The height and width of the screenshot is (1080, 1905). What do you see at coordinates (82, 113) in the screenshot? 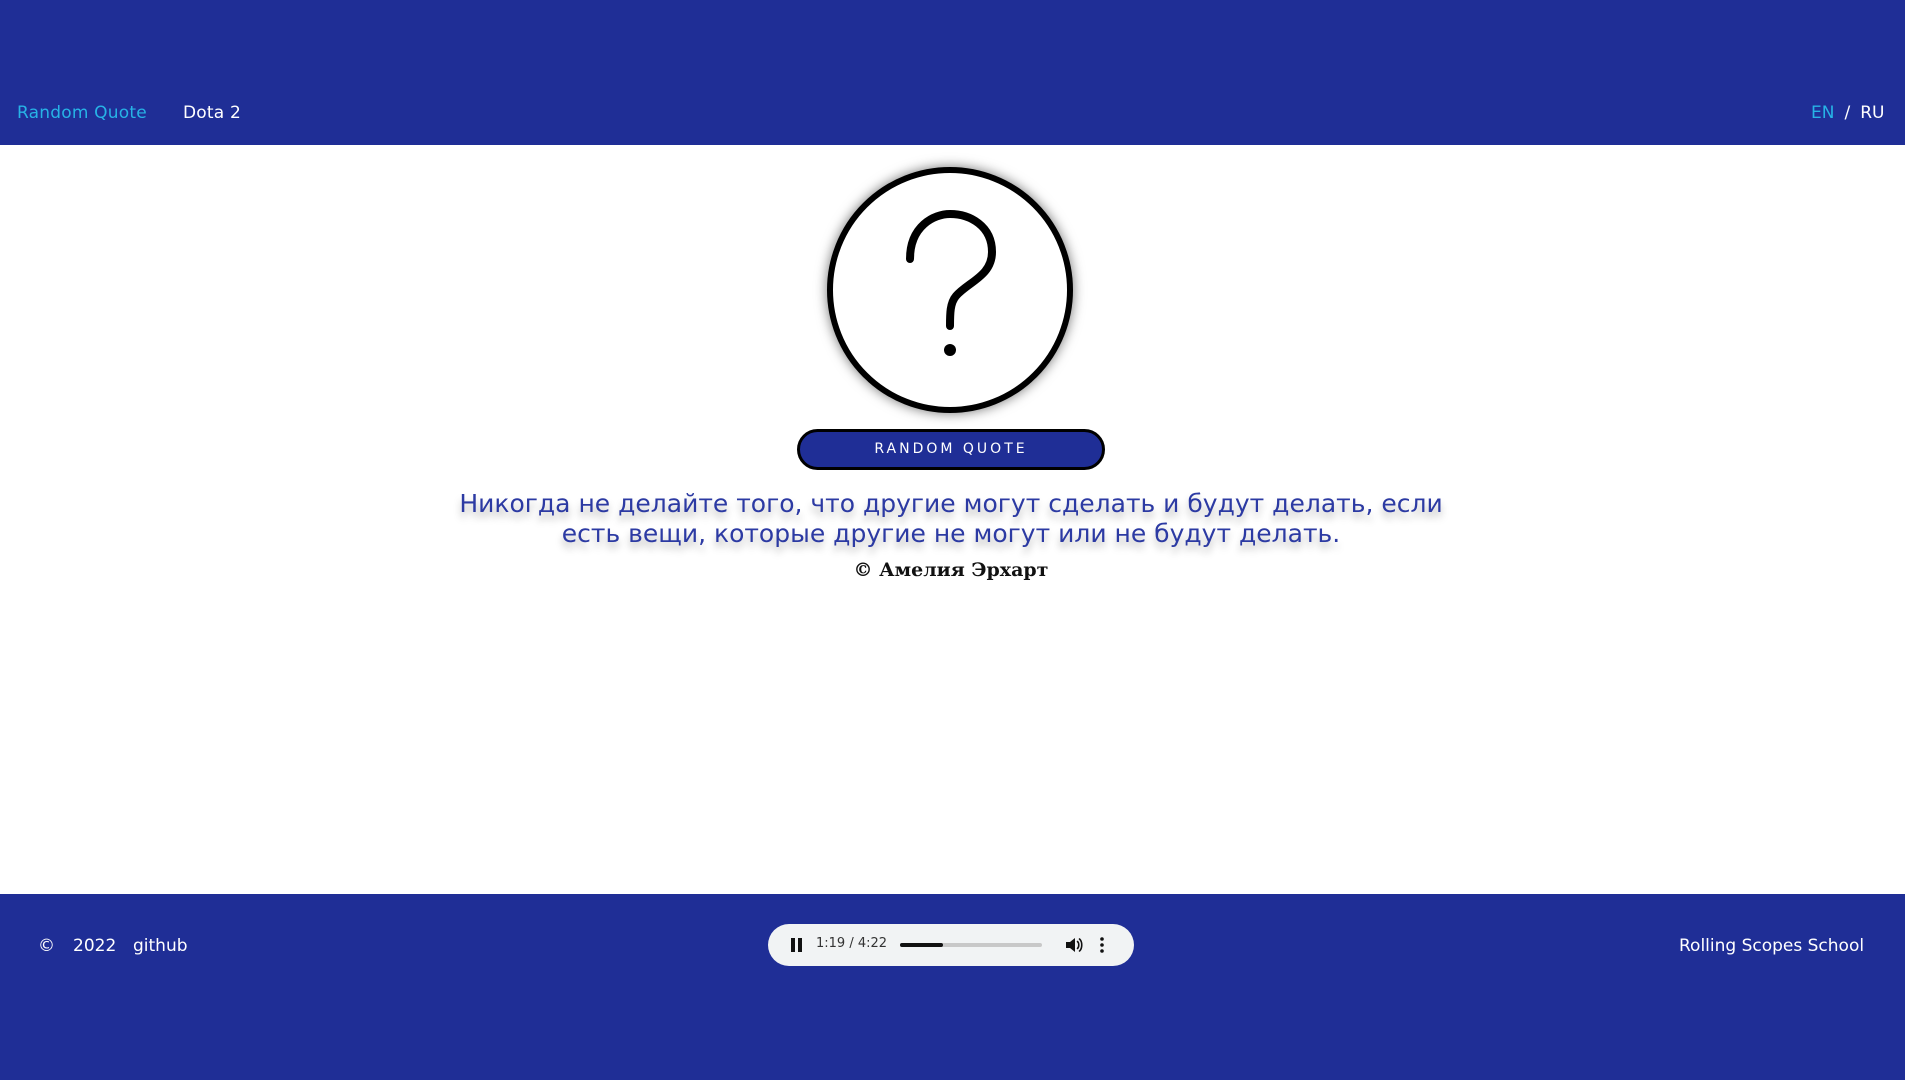
I see `nav-link-random-quote: Random Quote` at bounding box center [82, 113].